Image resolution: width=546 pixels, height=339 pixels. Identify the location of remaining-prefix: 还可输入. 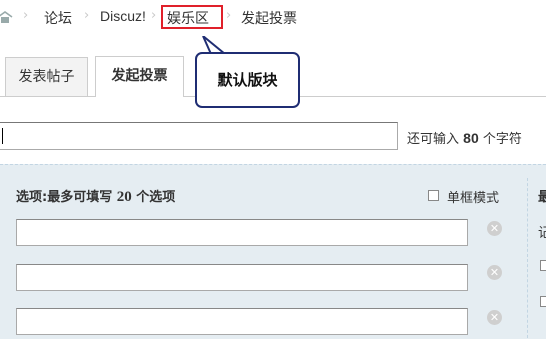
(433, 139).